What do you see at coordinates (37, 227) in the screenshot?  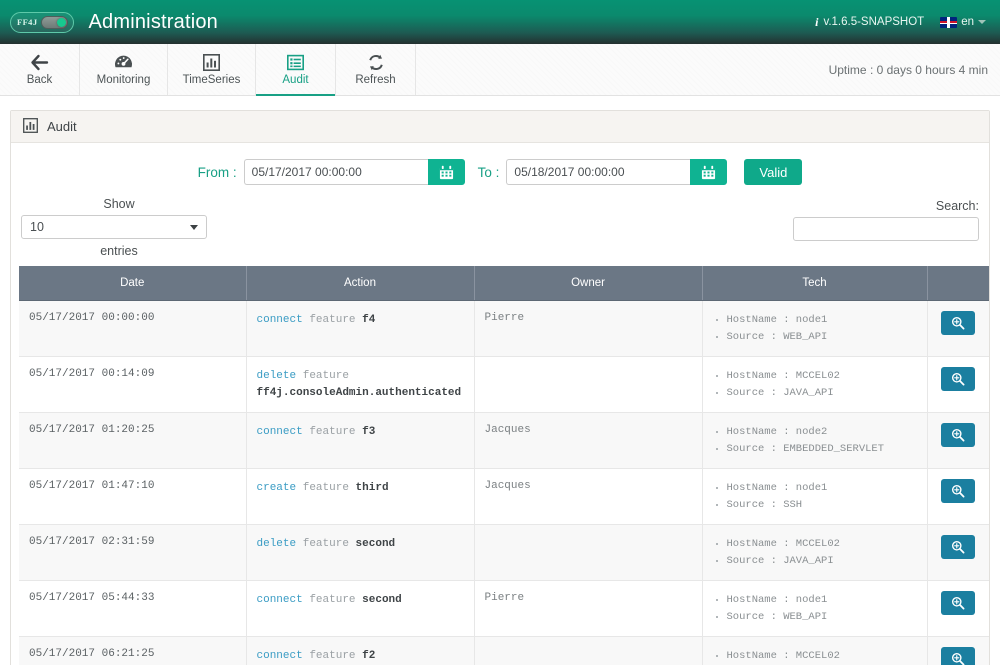 I see `page-size-value: 10` at bounding box center [37, 227].